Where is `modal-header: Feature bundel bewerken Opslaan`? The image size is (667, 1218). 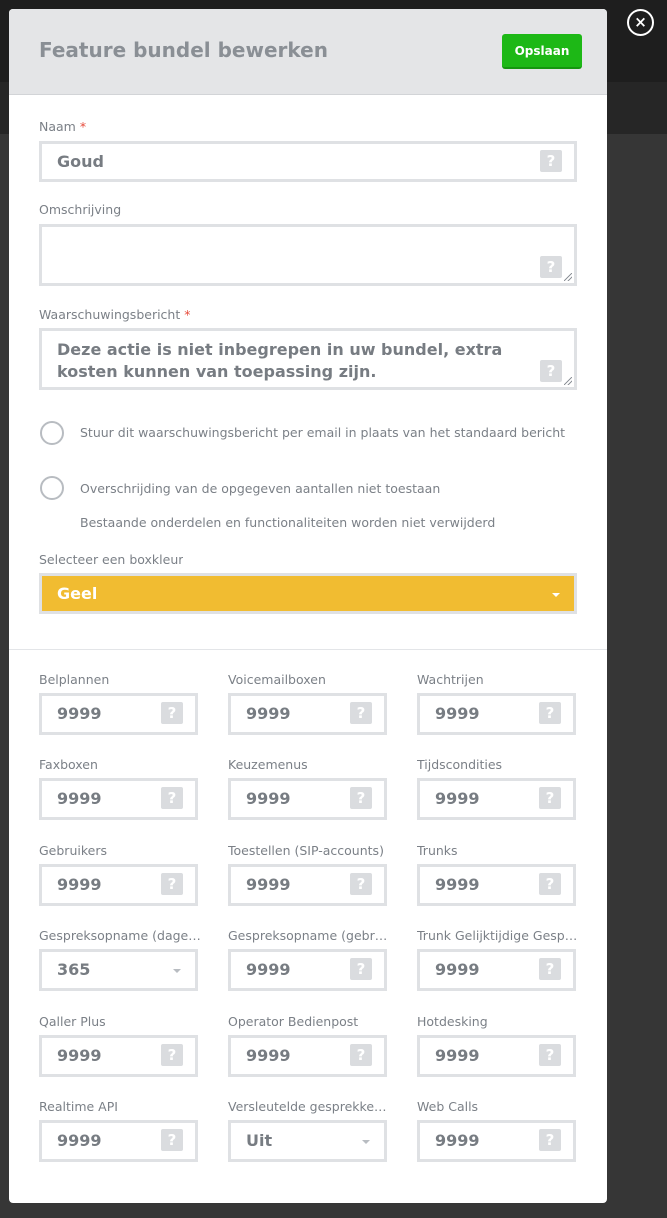
modal-header: Feature bundel bewerken Opslaan is located at coordinates (308, 52).